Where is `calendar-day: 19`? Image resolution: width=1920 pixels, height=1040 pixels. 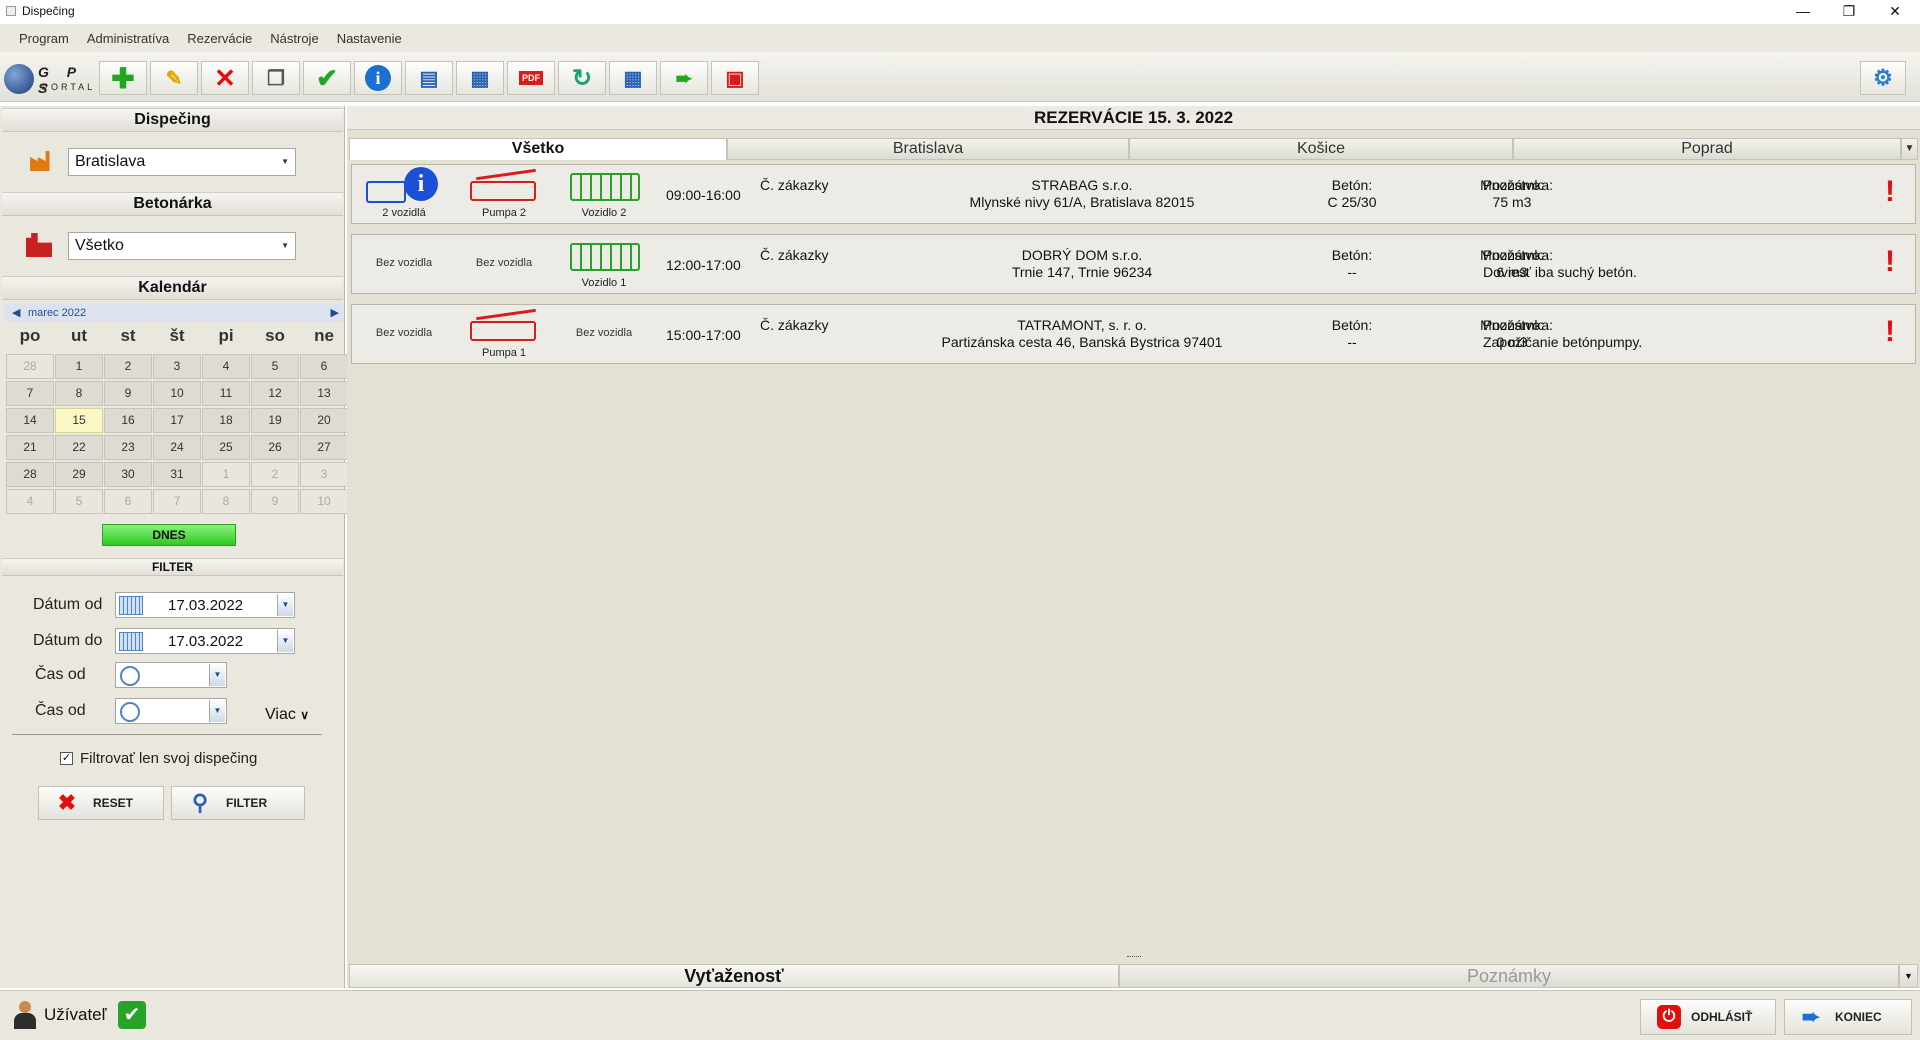
calendar-day: 19 is located at coordinates (275, 420).